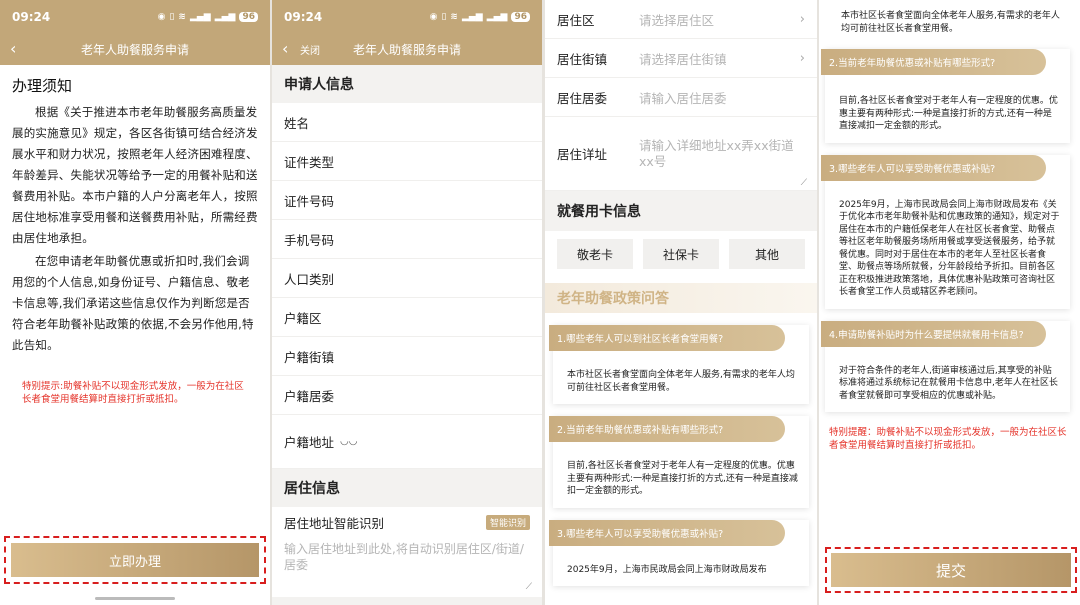 The height and width of the screenshot is (605, 1080). I want to click on row-placeholder: 请输入详细地址xx弄xx街道xx号, so click(716, 153).